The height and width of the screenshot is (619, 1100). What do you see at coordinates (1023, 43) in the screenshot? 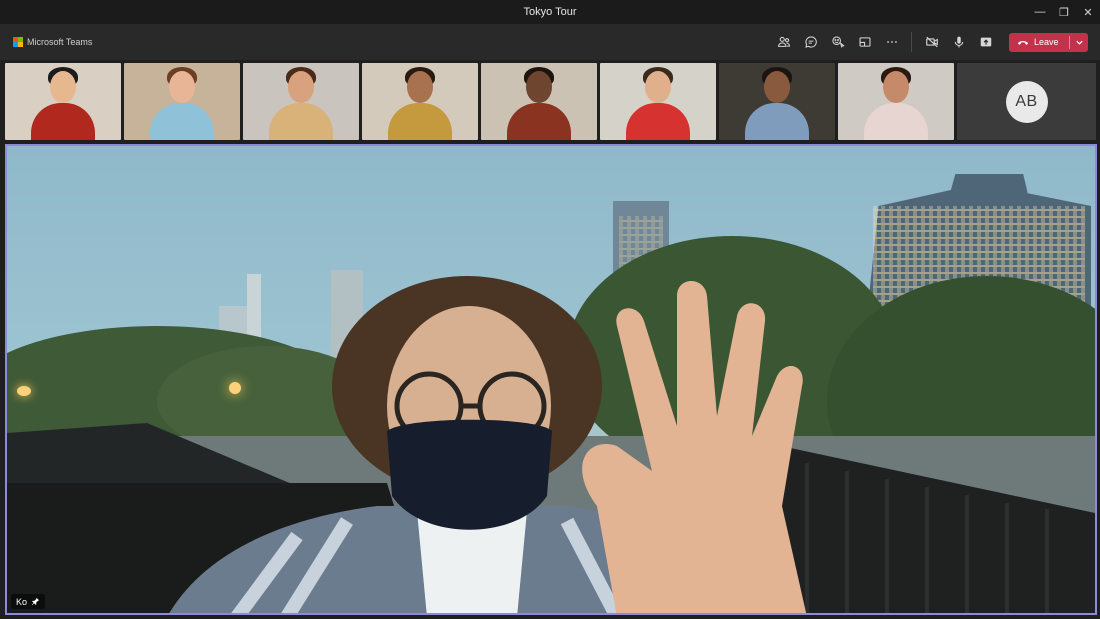
I see `phone-hangup-icon` at bounding box center [1023, 43].